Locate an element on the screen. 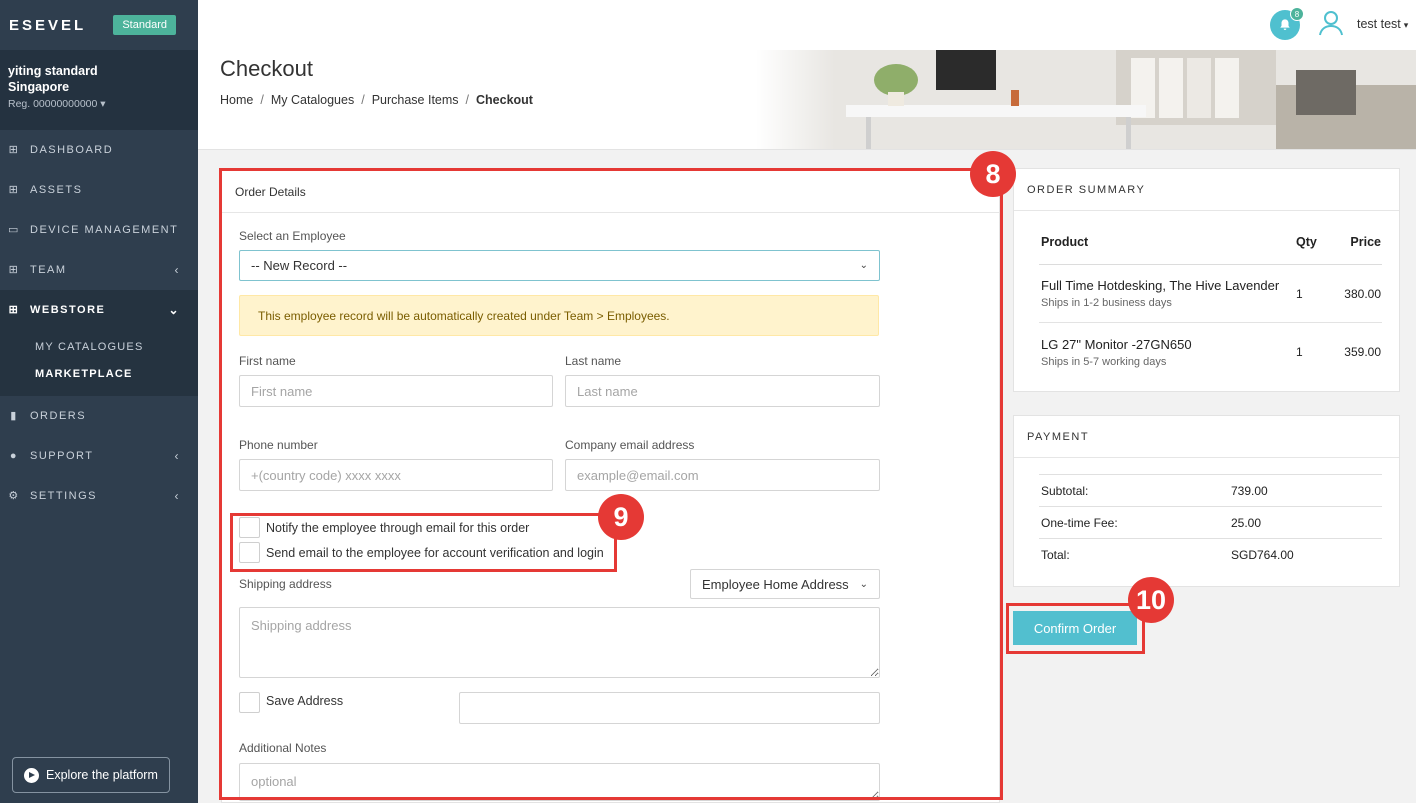 The width and height of the screenshot is (1416, 803). sidebar-item-label: DASHBOARD is located at coordinates (72, 150).